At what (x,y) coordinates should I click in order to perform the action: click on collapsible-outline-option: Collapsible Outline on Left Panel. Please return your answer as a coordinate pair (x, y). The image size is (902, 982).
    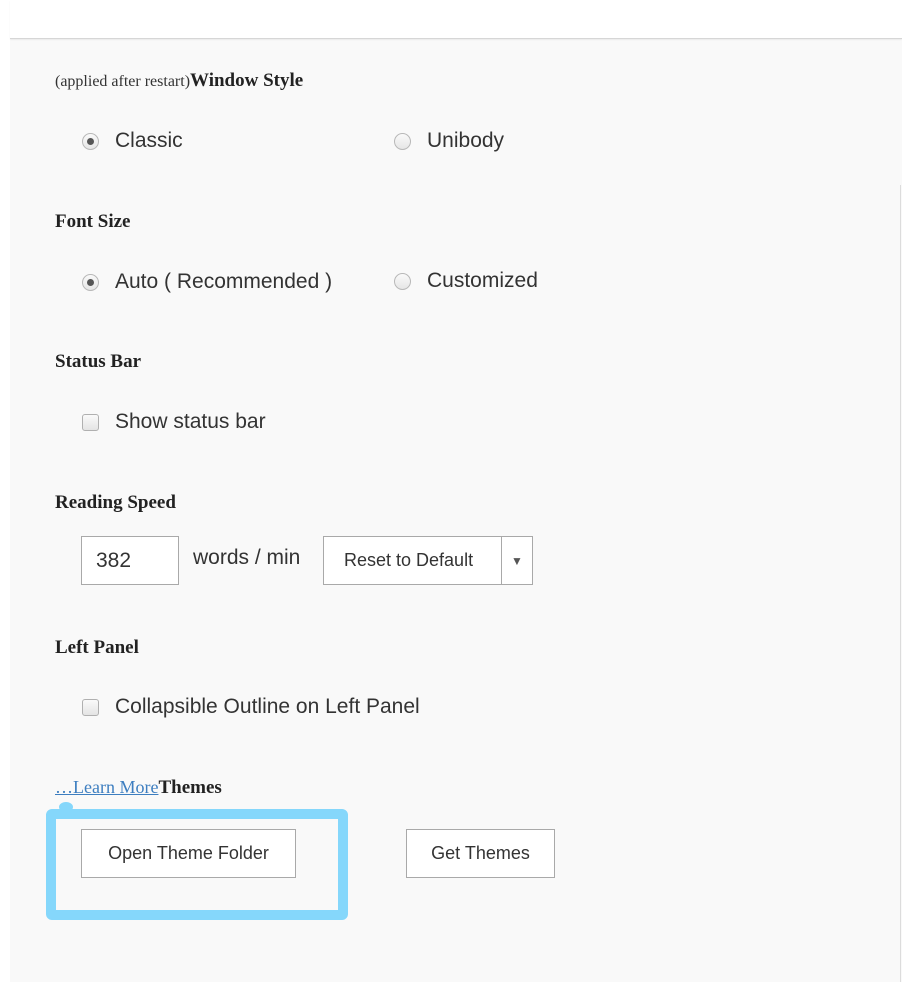
    Looking at the image, I should click on (251, 707).